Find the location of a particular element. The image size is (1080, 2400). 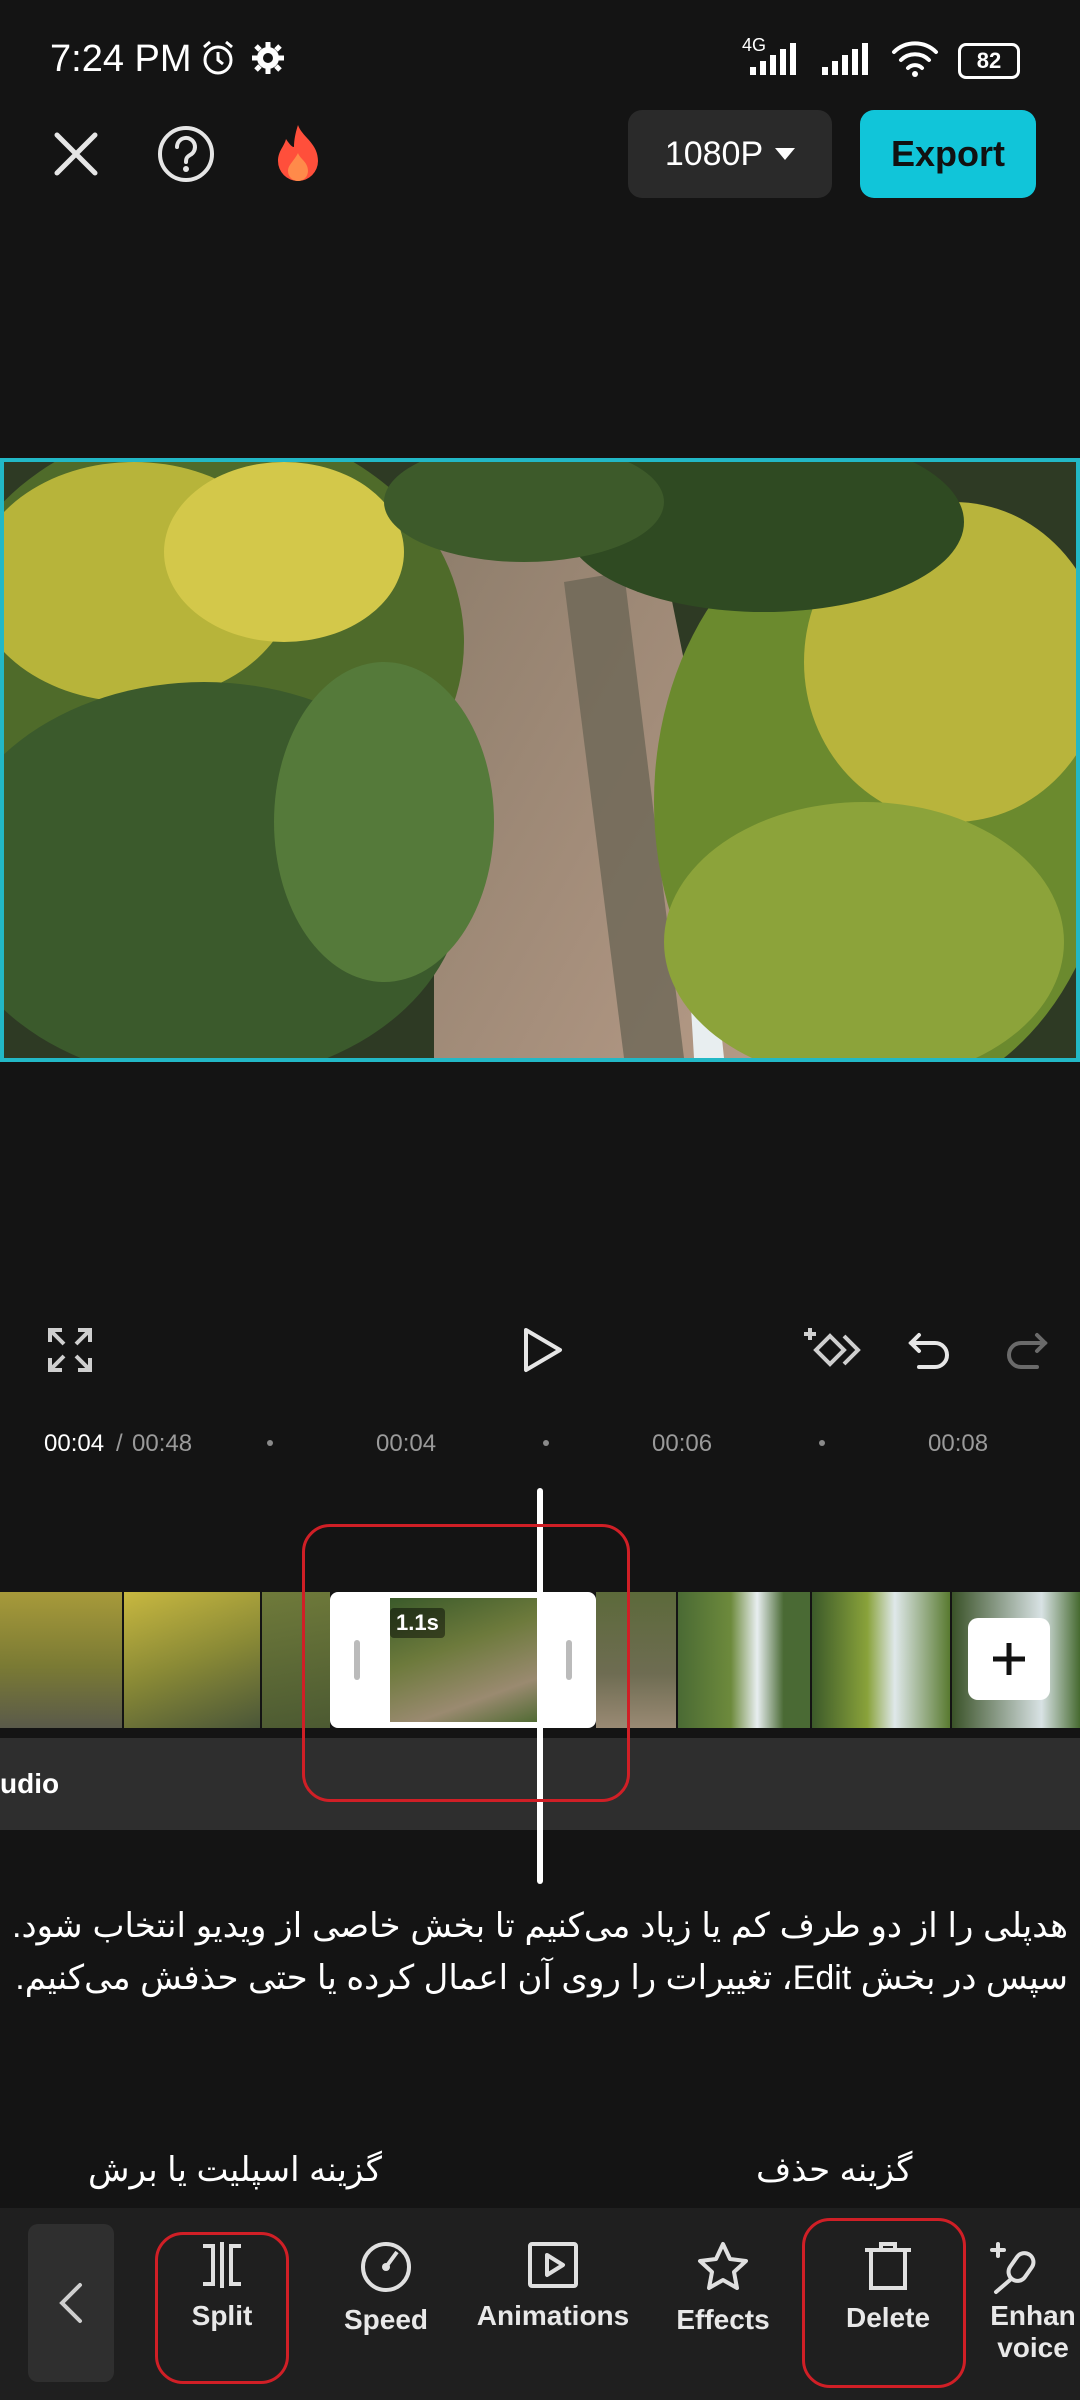

animations-tool: Animations is located at coordinates (553, 2305).